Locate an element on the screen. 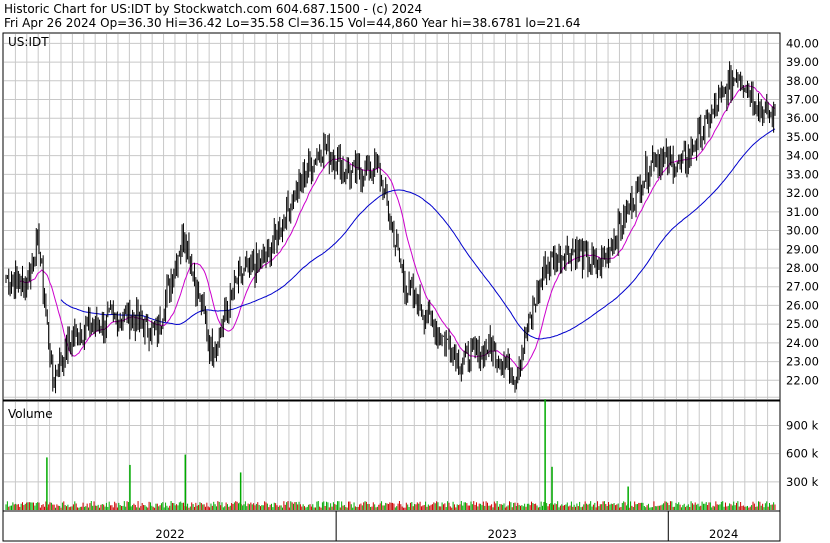 This screenshot has width=830, height=543. volume-label: Volume is located at coordinates (30, 414).